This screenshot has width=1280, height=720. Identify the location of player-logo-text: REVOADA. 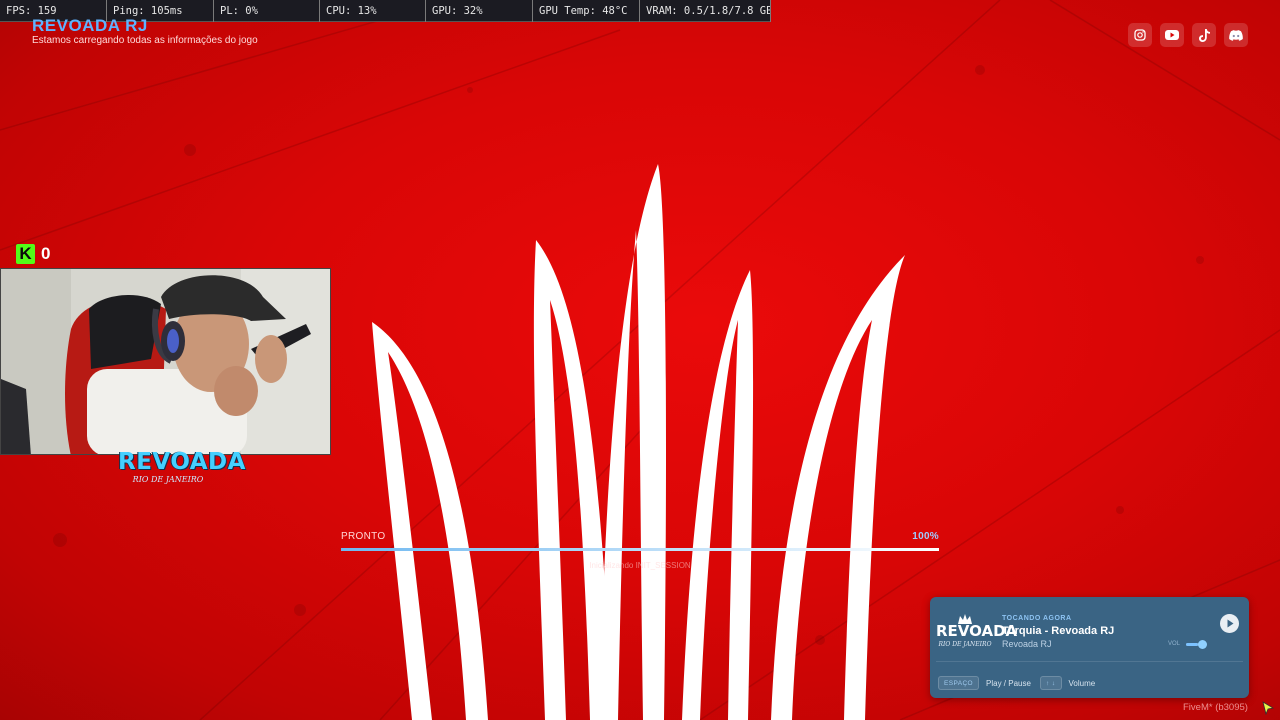
(977, 631).